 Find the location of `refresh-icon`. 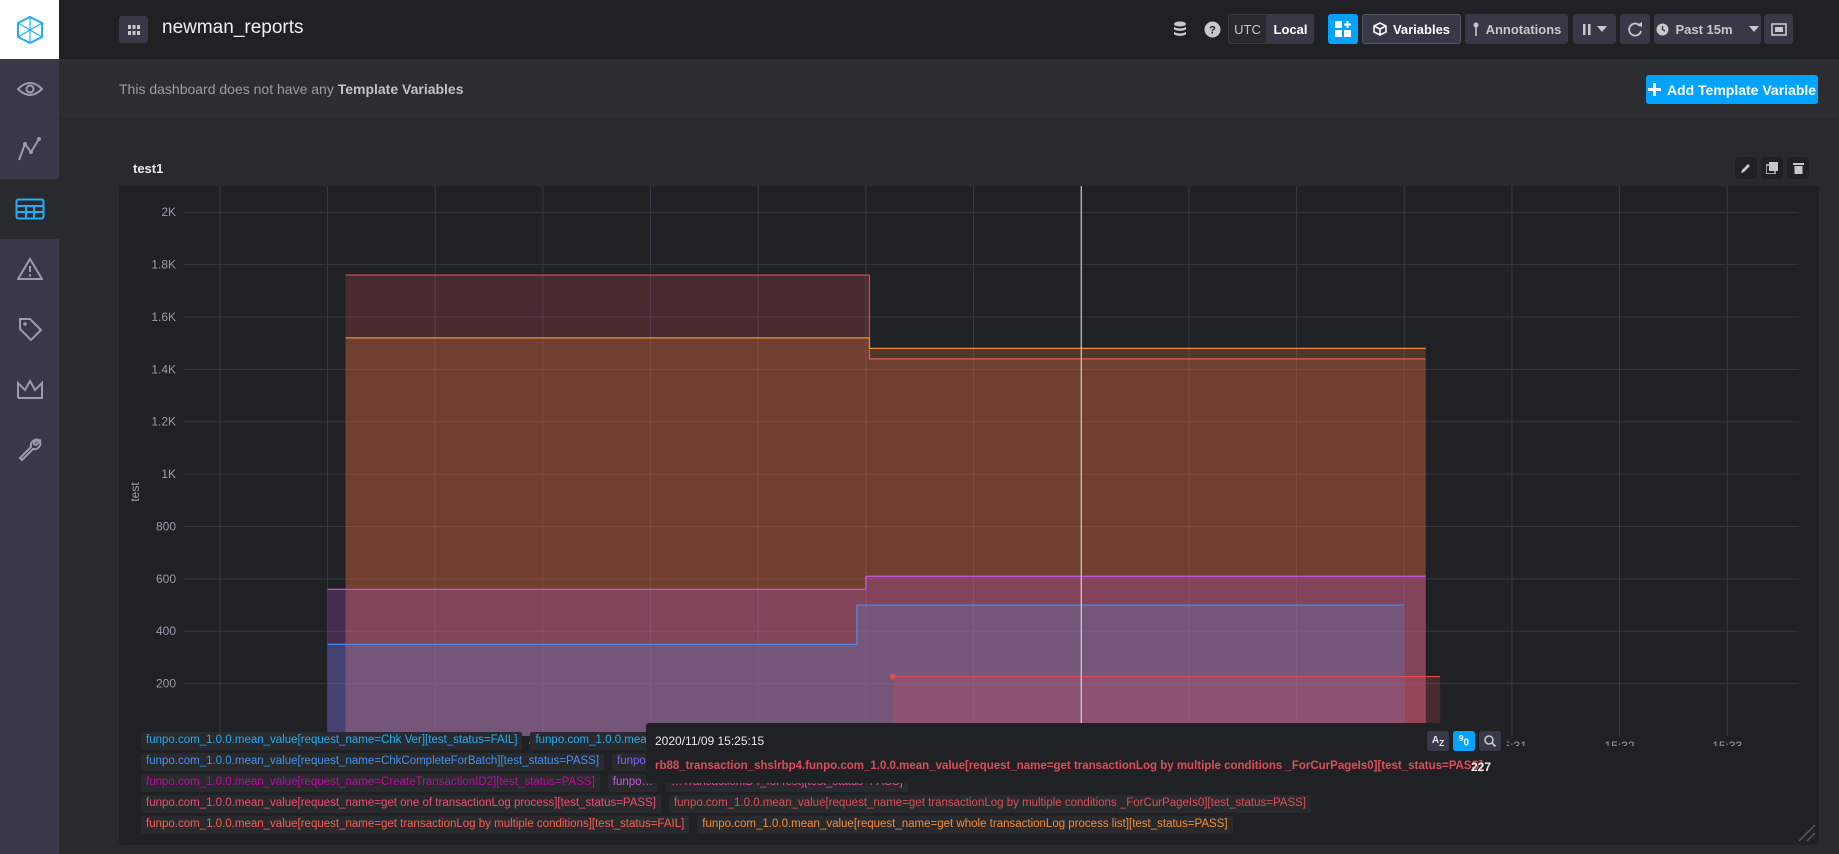

refresh-icon is located at coordinates (1635, 29).